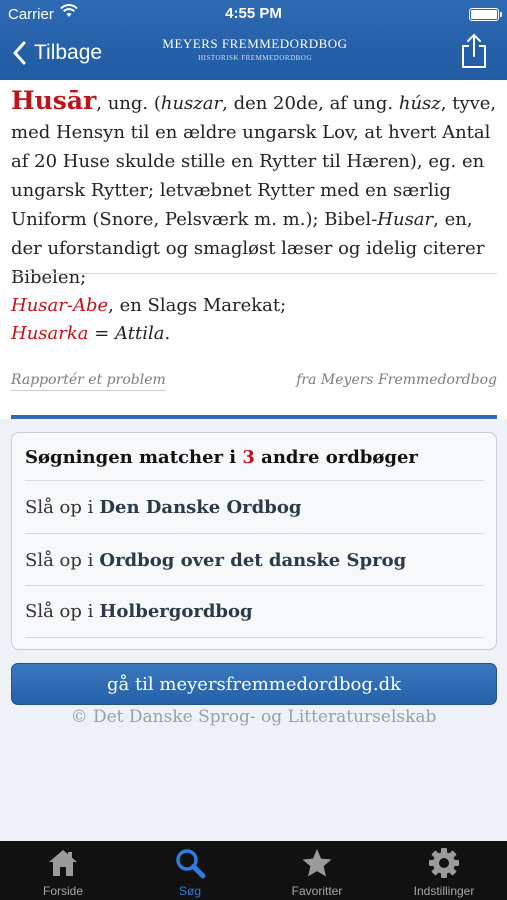 The width and height of the screenshot is (507, 900). Describe the element at coordinates (317, 863) in the screenshot. I see `star-icon` at that location.